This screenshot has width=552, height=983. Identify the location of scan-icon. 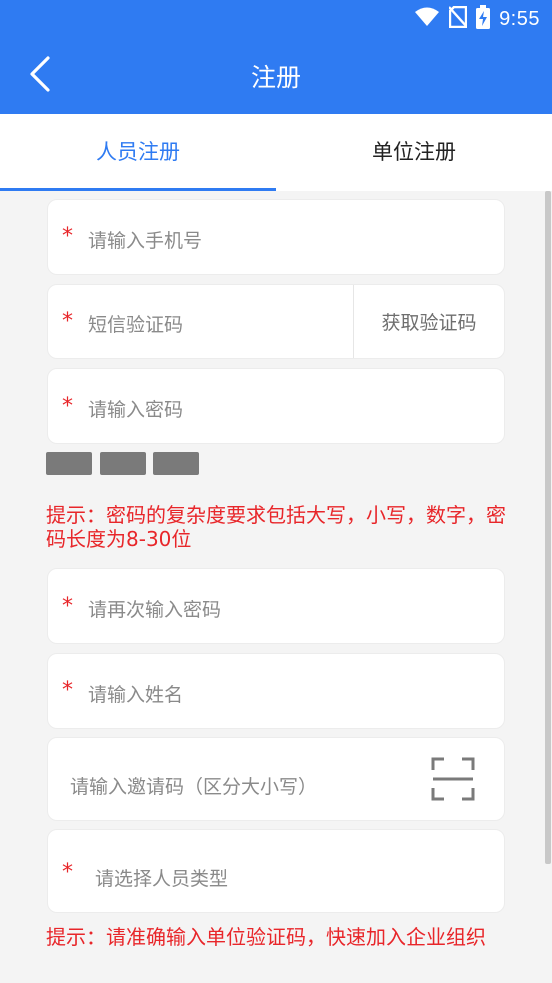
(453, 779).